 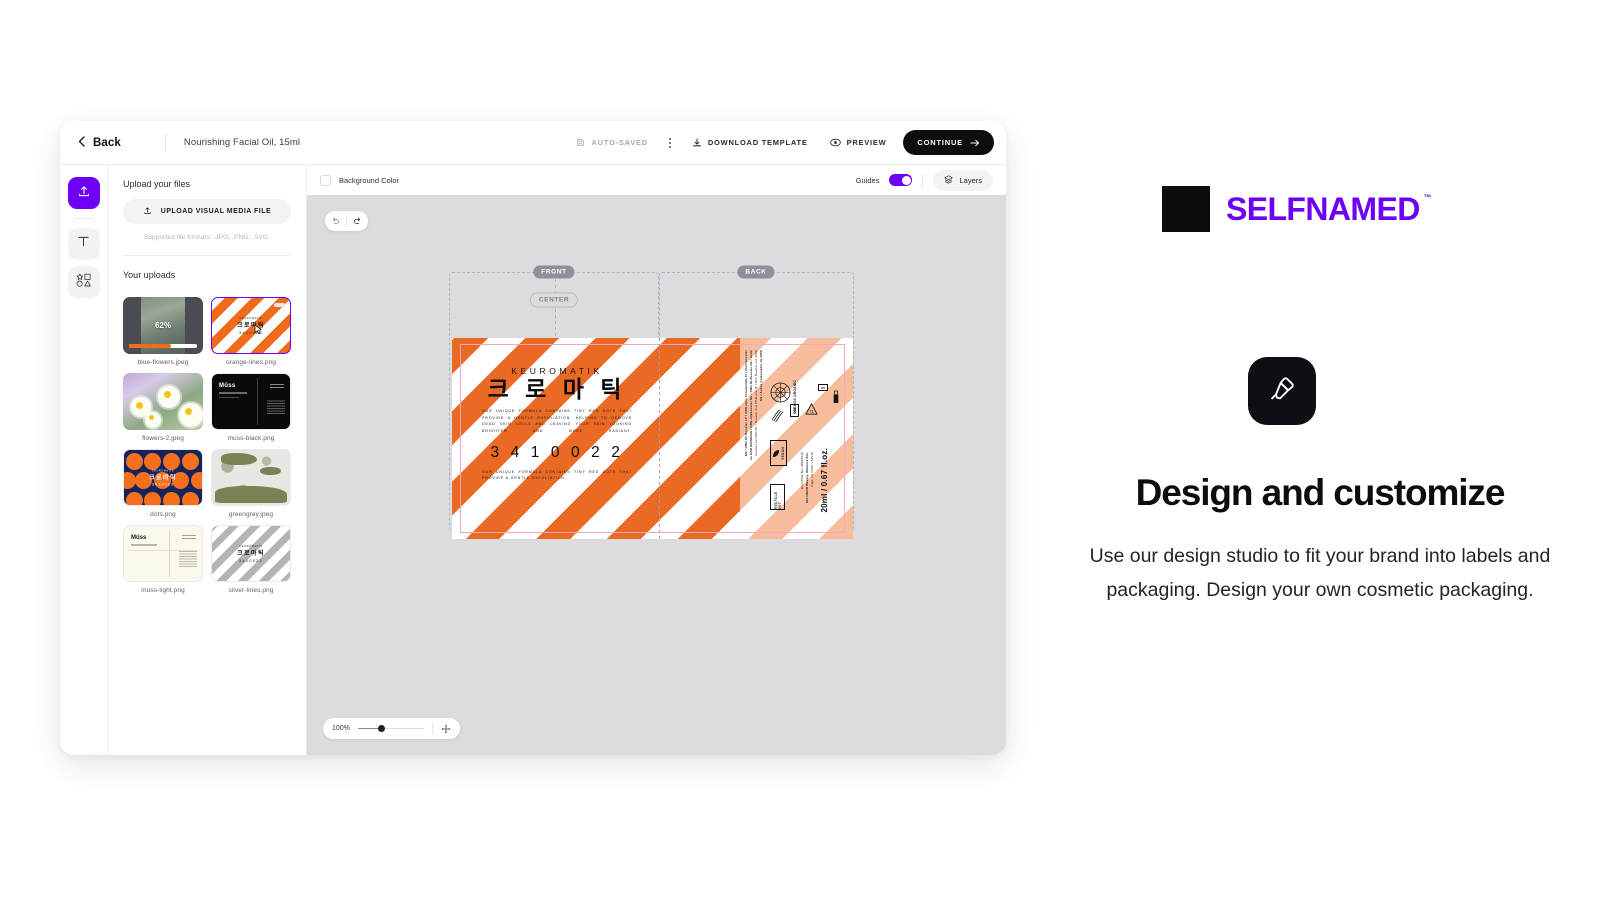 I want to click on upload-item-label: silver-lines.png, so click(x=251, y=590).